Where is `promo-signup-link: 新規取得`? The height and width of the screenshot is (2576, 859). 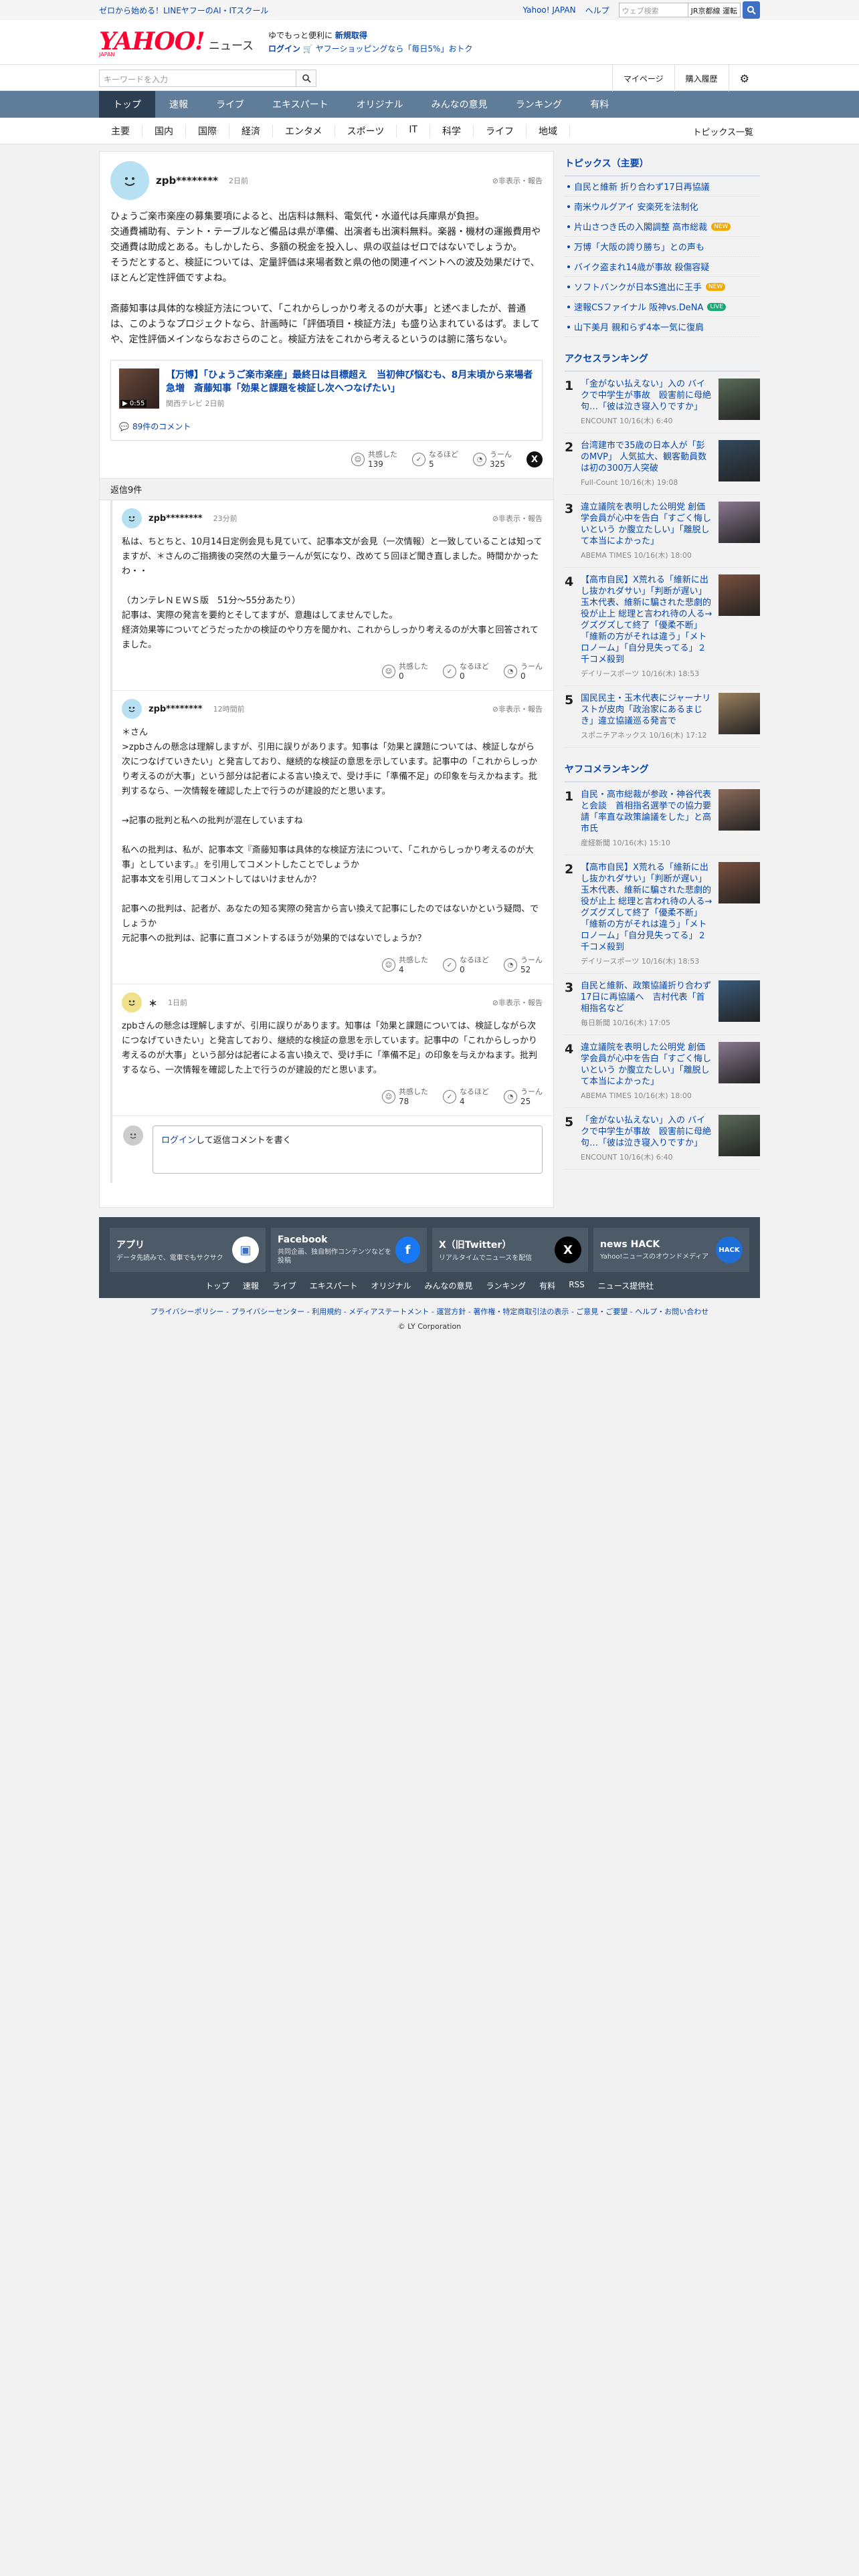
promo-signup-link: 新規取得 is located at coordinates (351, 35).